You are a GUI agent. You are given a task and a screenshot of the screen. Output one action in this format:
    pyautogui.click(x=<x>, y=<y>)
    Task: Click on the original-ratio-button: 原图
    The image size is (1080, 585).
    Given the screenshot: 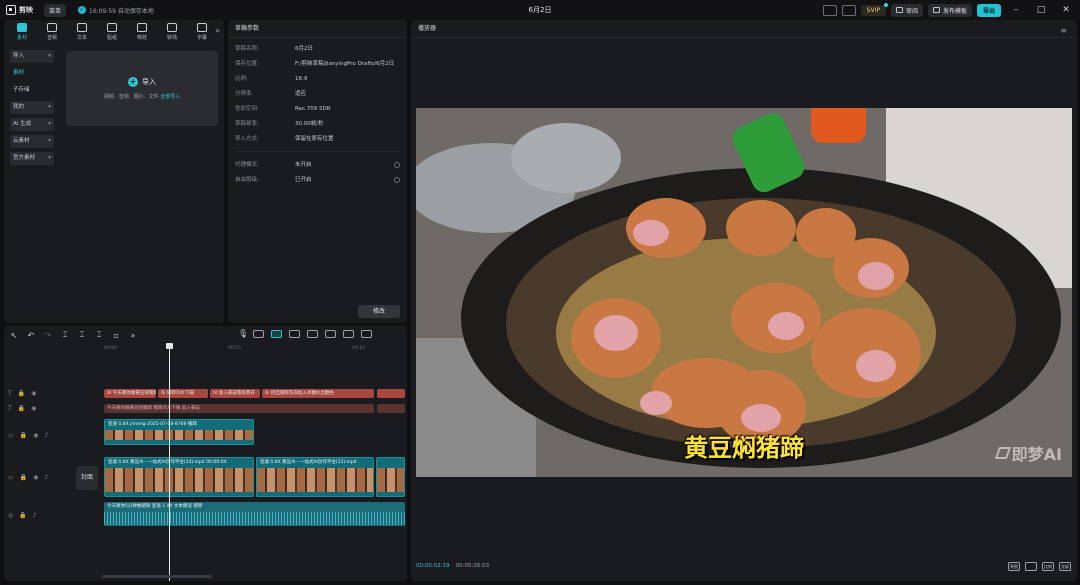 What is the action you would take?
    pyautogui.click(x=1014, y=566)
    